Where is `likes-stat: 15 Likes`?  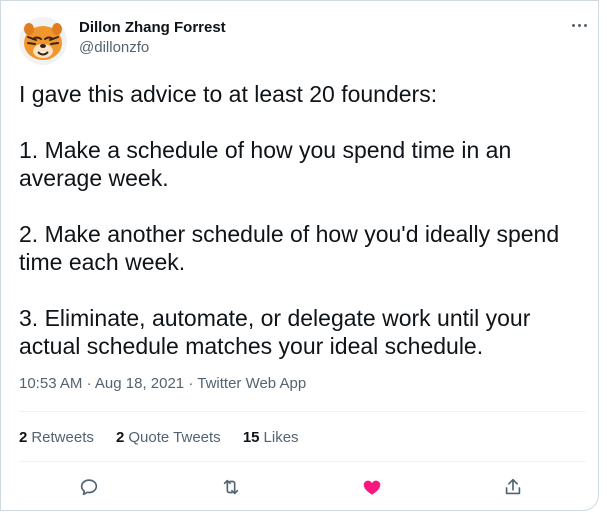 likes-stat: 15 Likes is located at coordinates (271, 438).